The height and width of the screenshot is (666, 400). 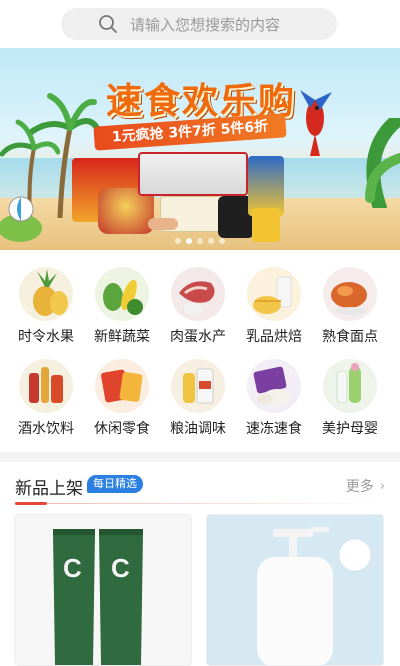 What do you see at coordinates (200, 457) in the screenshot?
I see `section-divider` at bounding box center [200, 457].